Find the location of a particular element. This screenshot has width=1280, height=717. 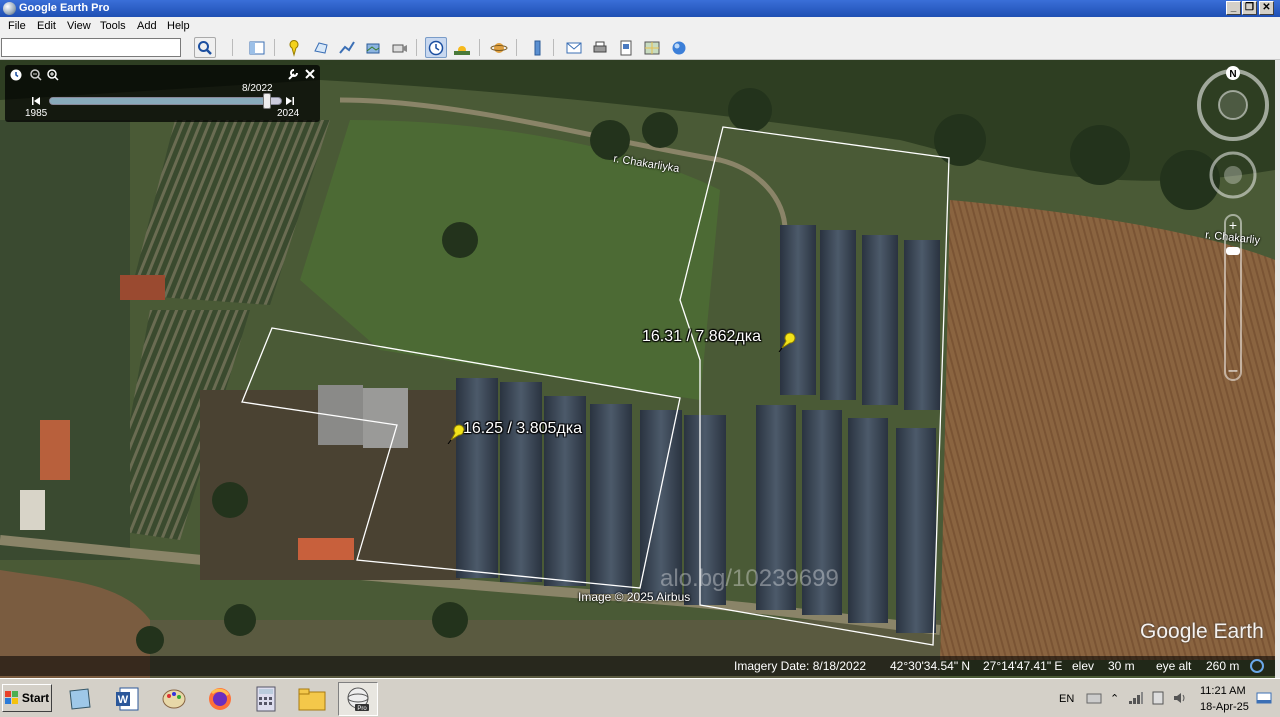

end-year-label: 2024 is located at coordinates (288, 113).